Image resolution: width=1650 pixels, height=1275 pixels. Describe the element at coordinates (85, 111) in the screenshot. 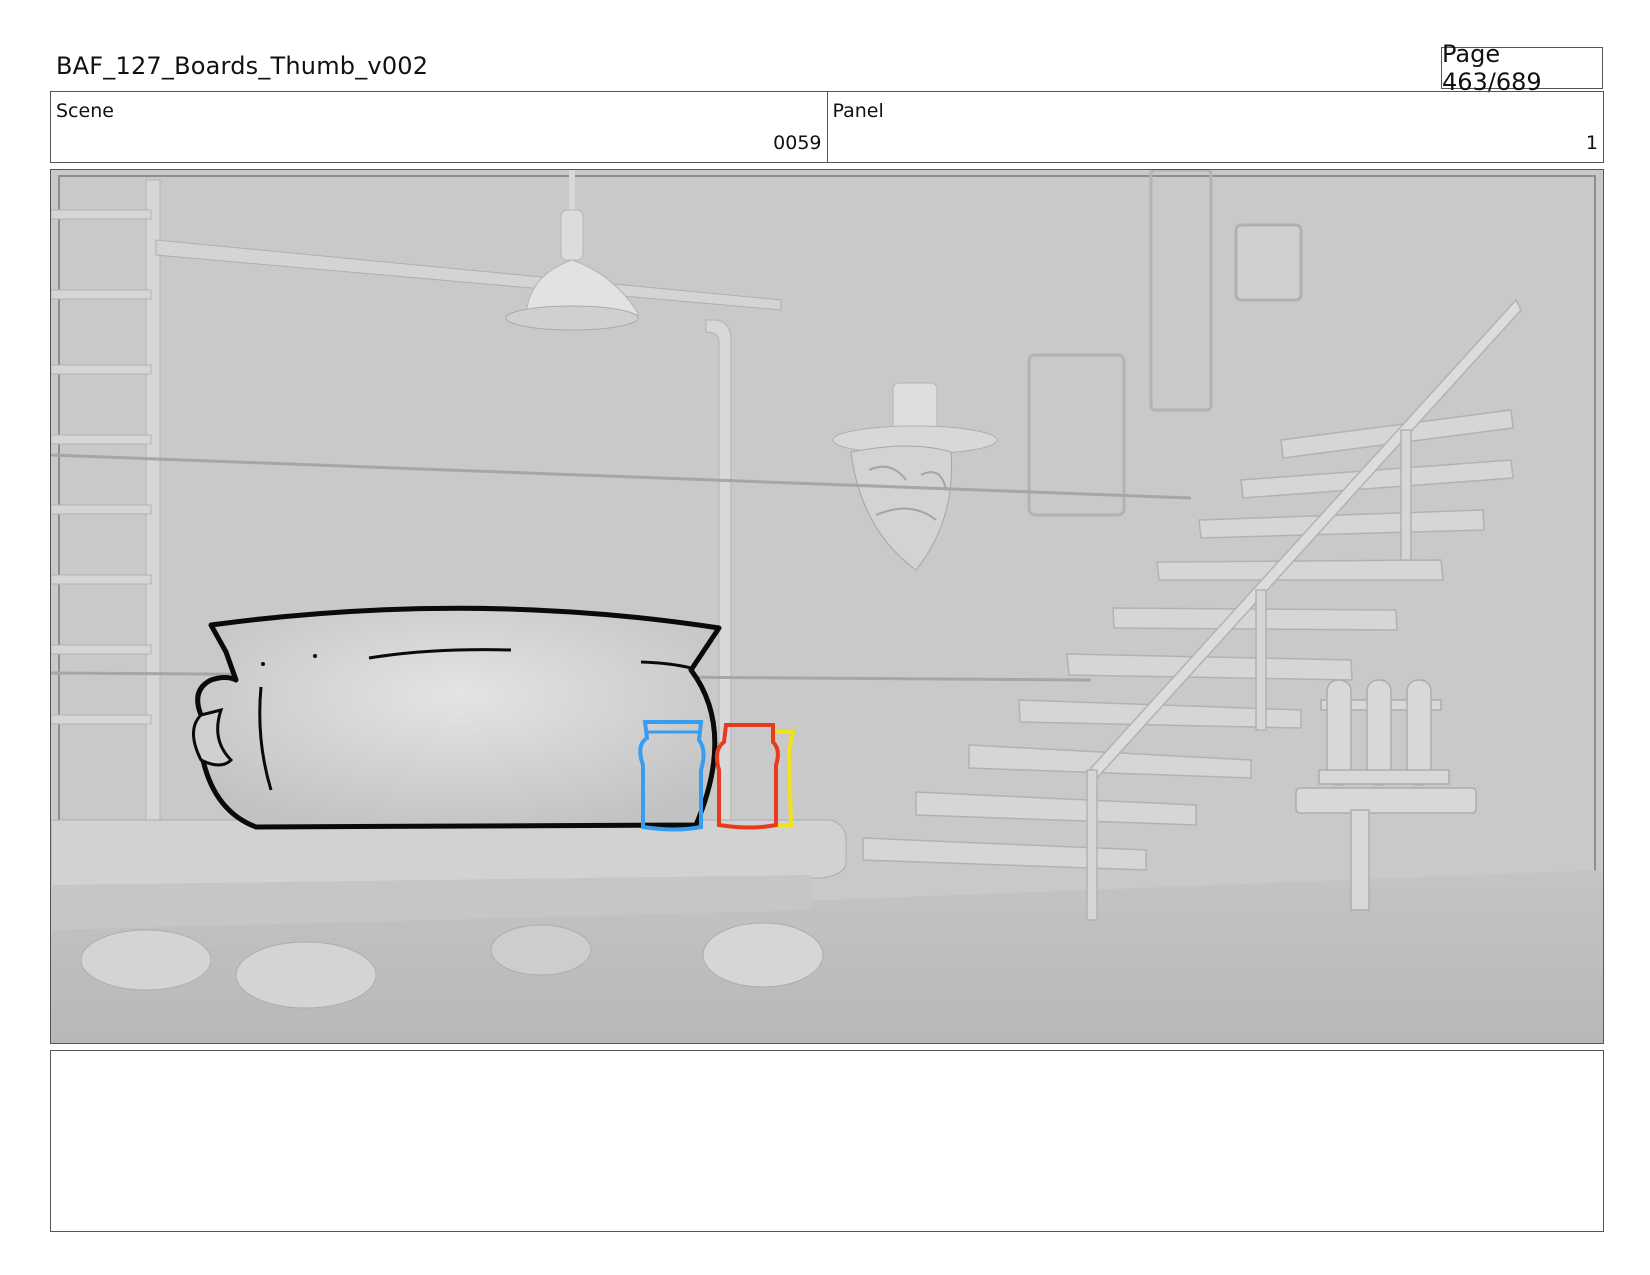

I see `scene-label: Scene` at that location.